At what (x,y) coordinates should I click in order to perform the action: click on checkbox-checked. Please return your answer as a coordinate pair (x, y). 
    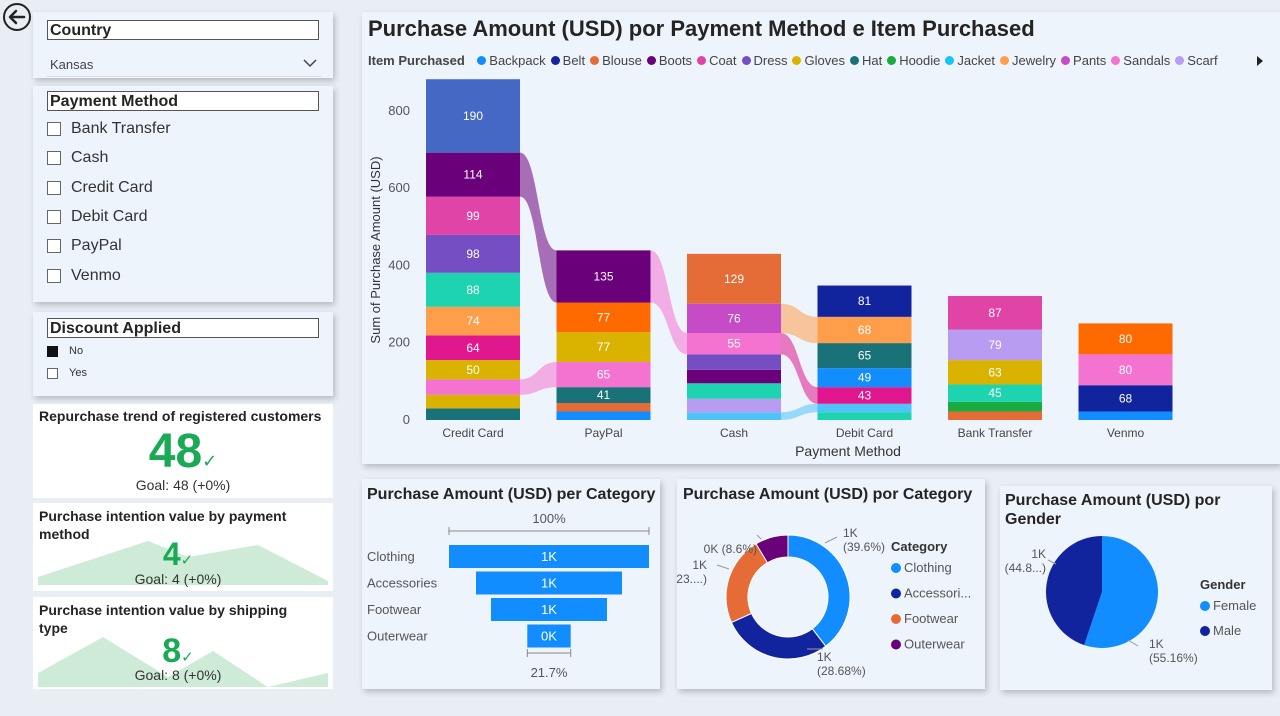
    Looking at the image, I should click on (52, 351).